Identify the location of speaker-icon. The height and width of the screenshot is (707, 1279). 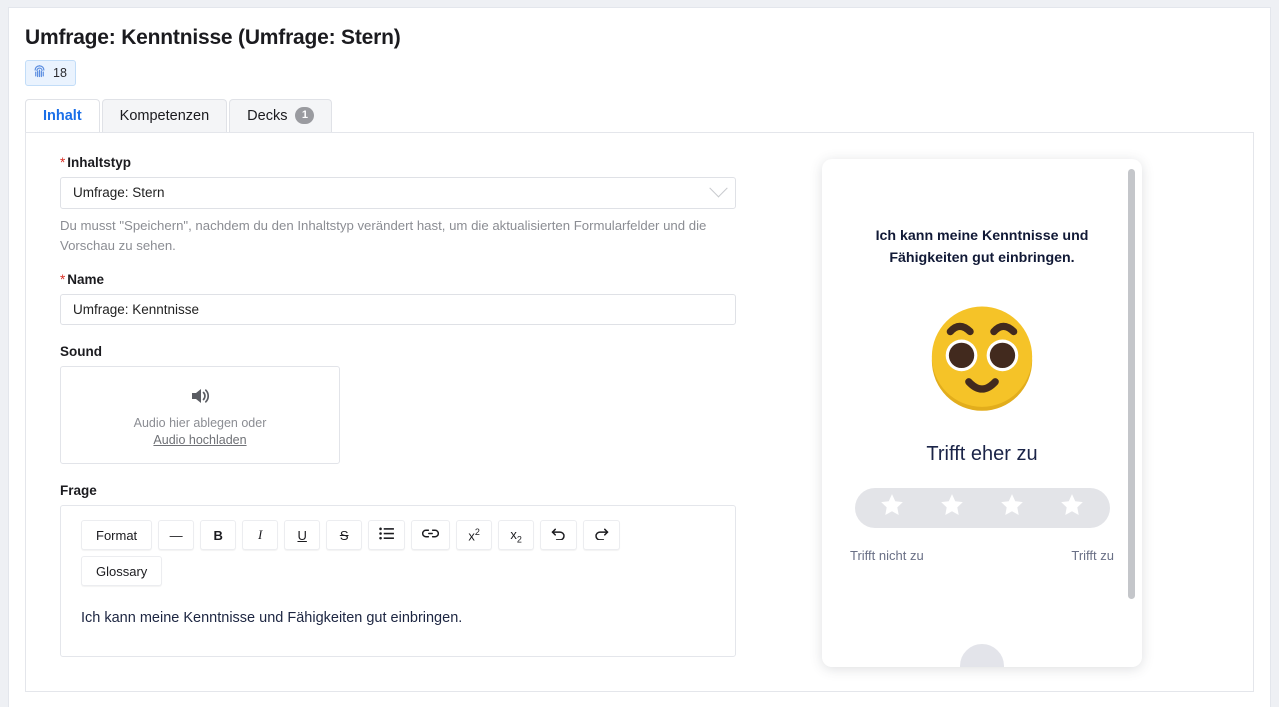
(200, 398).